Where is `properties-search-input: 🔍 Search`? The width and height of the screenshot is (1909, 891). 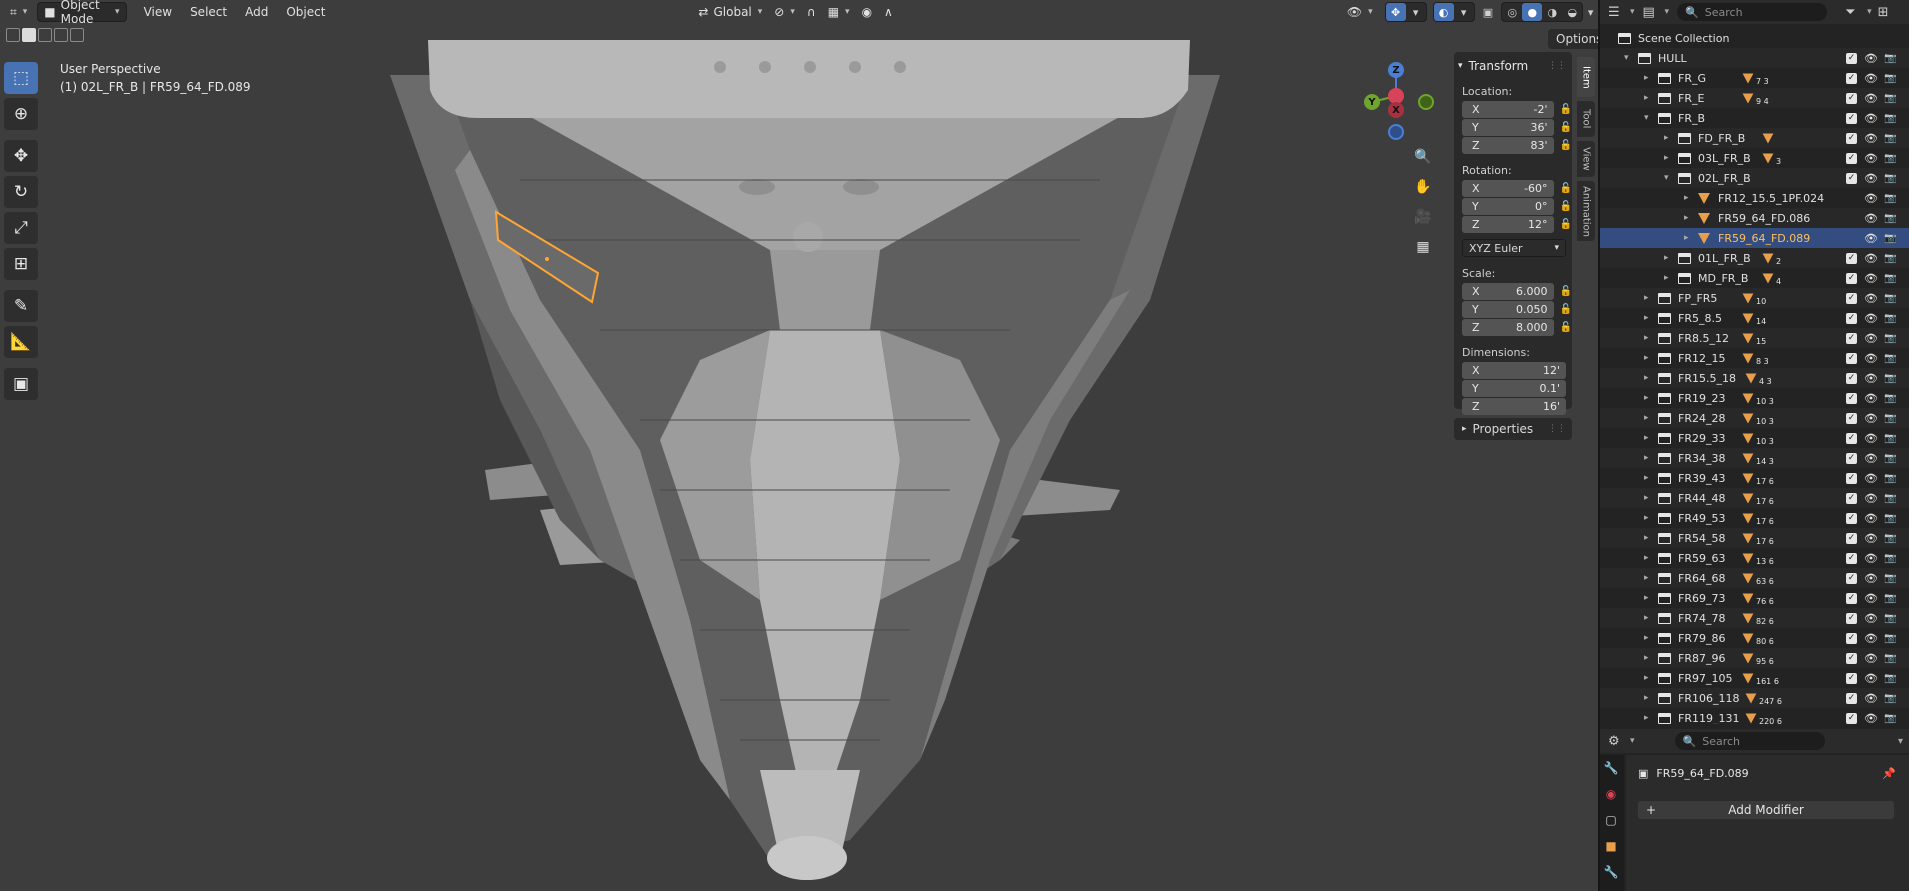
properties-search-input: 🔍 Search is located at coordinates (1749, 741).